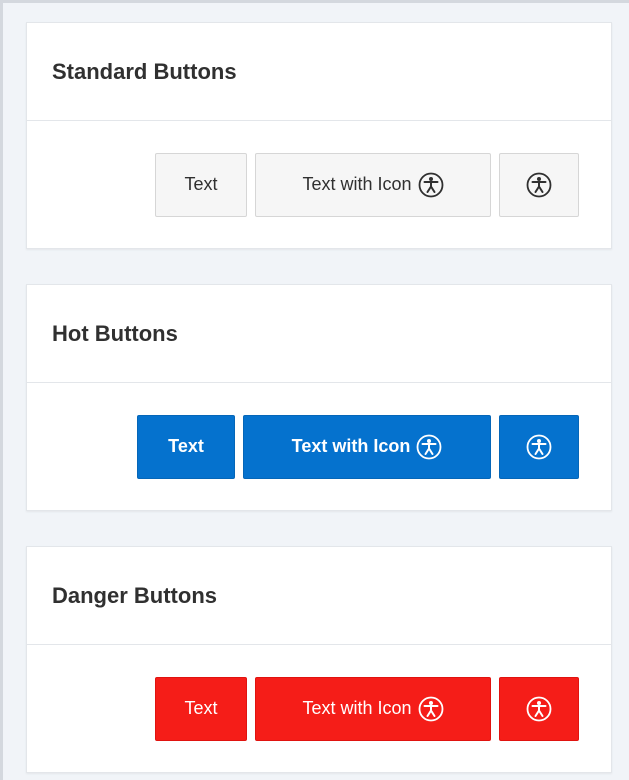 This screenshot has height=780, width=629. I want to click on danger-icon-button, so click(539, 708).